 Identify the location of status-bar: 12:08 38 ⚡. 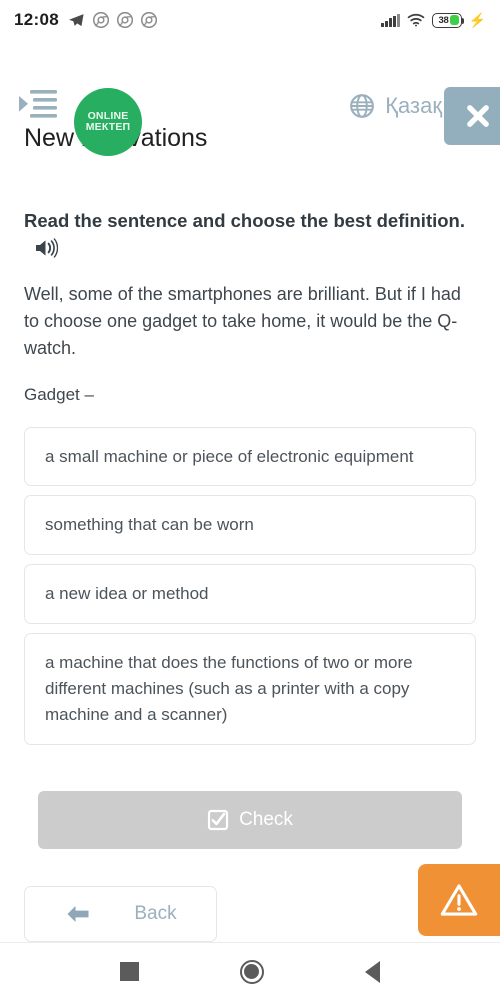
(250, 20).